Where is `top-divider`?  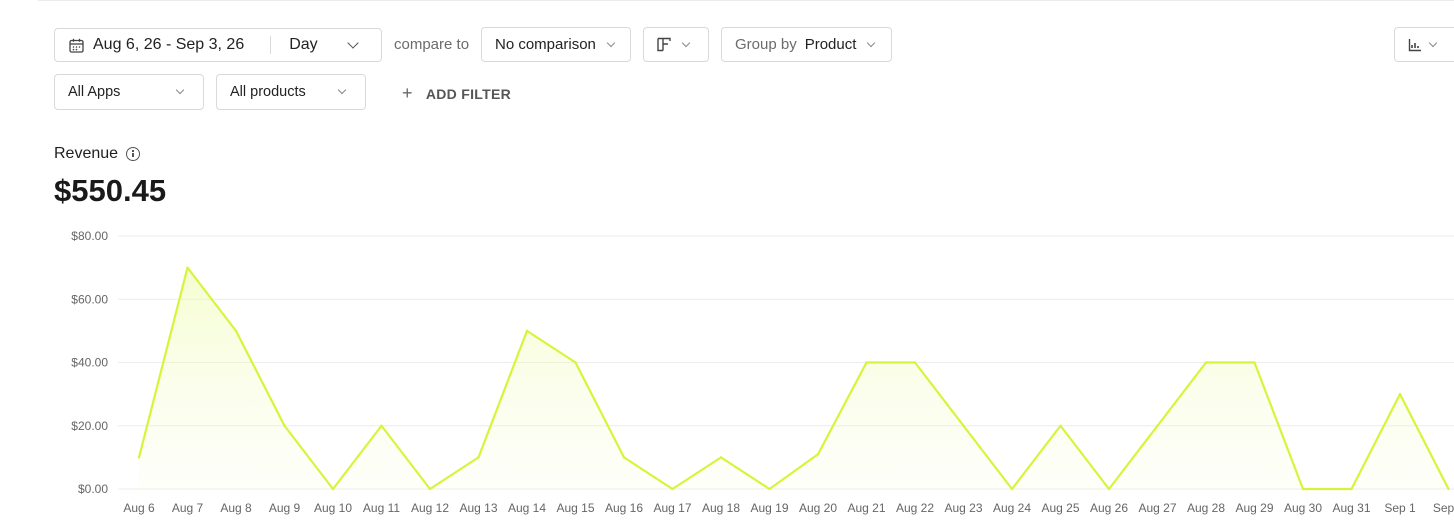 top-divider is located at coordinates (746, 0).